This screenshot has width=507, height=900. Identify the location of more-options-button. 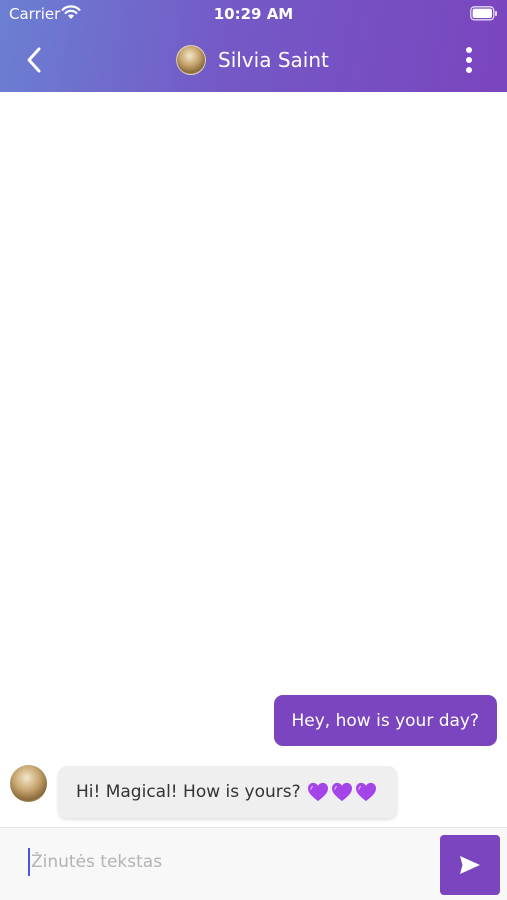
(469, 60).